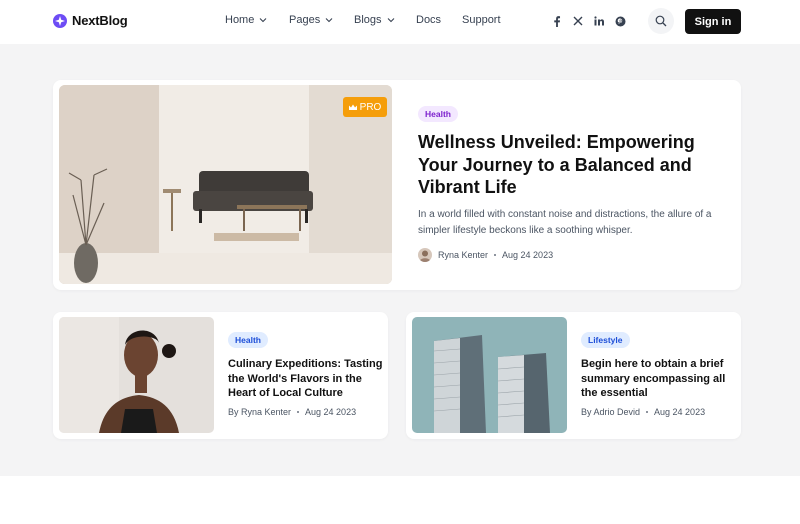  Describe the element at coordinates (528, 255) in the screenshot. I see `featured-date: Aug 24 2023` at that location.